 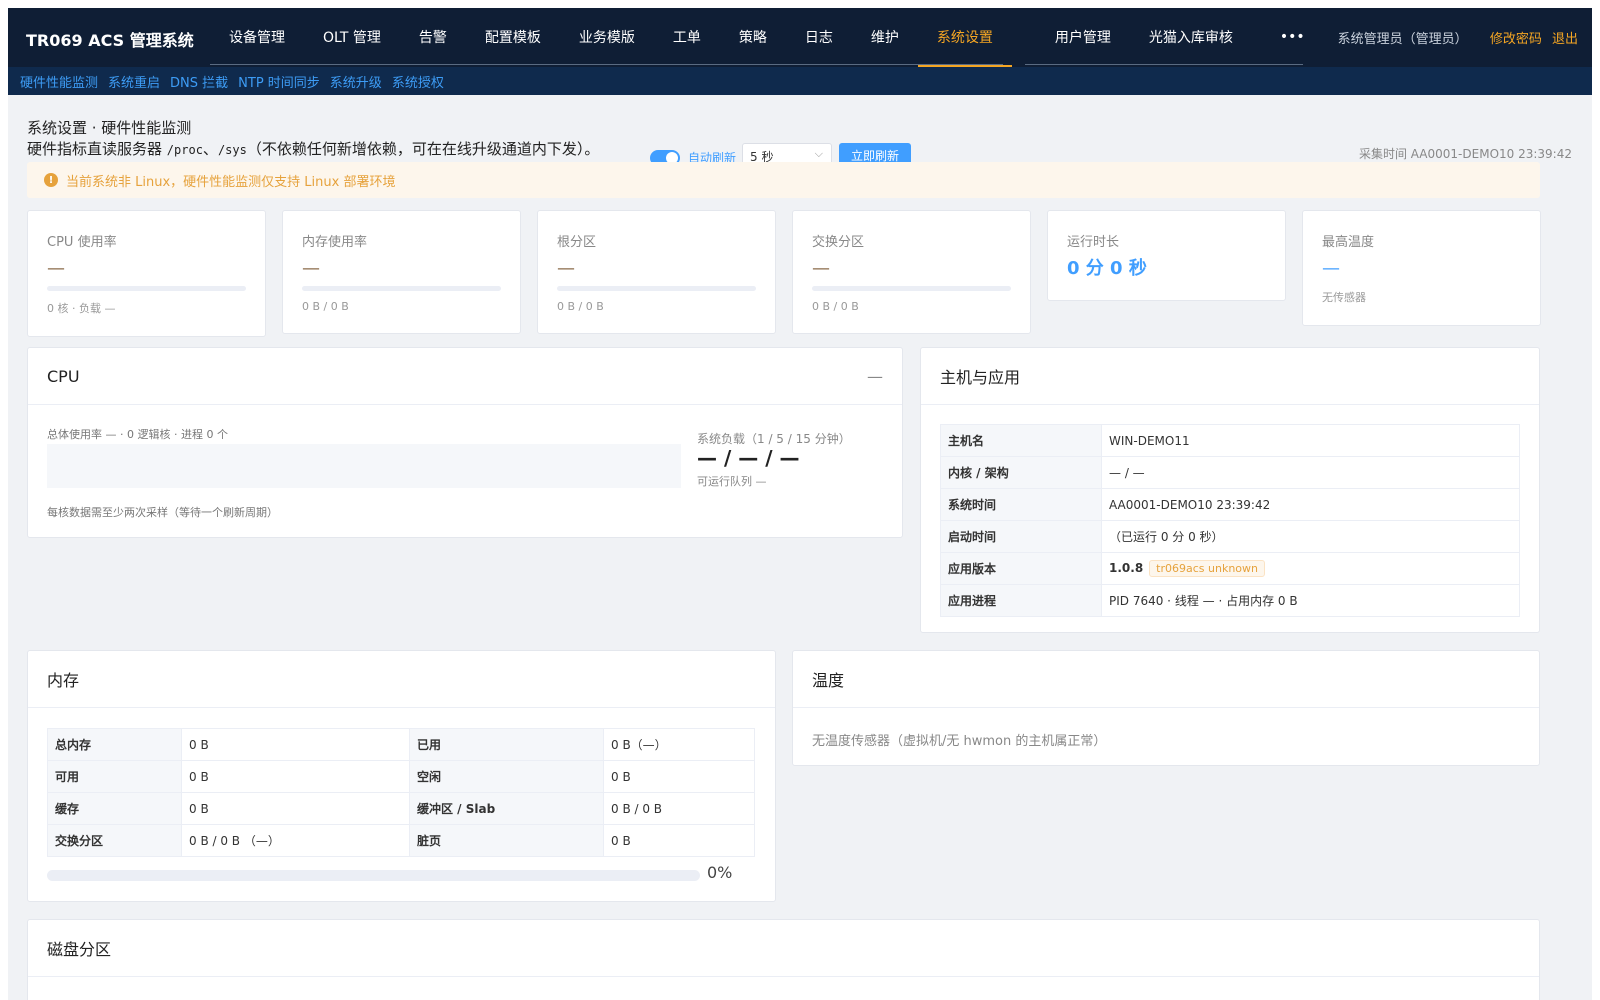 I want to click on stat-label: 运行时长, so click(x=1093, y=242).